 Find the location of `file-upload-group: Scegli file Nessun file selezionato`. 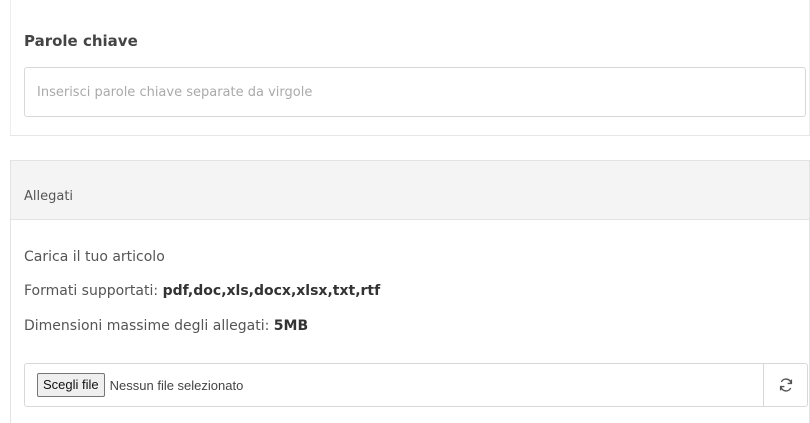

file-upload-group: Scegli file Nessun file selezionato is located at coordinates (416, 385).